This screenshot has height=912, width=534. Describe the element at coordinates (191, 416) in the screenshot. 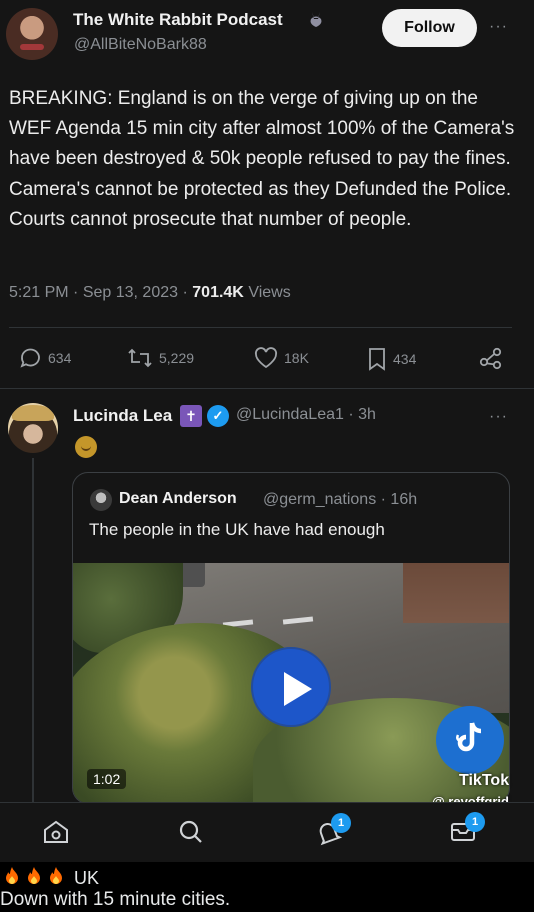

I see `cross-emoji-icon: ✝` at that location.